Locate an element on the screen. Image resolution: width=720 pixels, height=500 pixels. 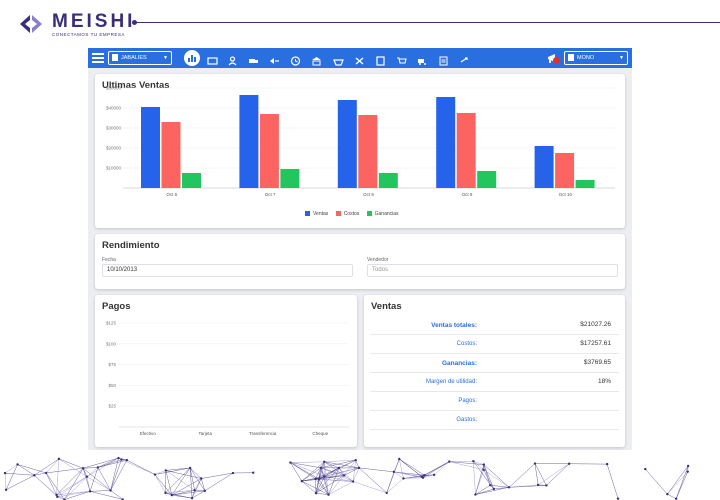
summary-value: 18% is located at coordinates (604, 381).